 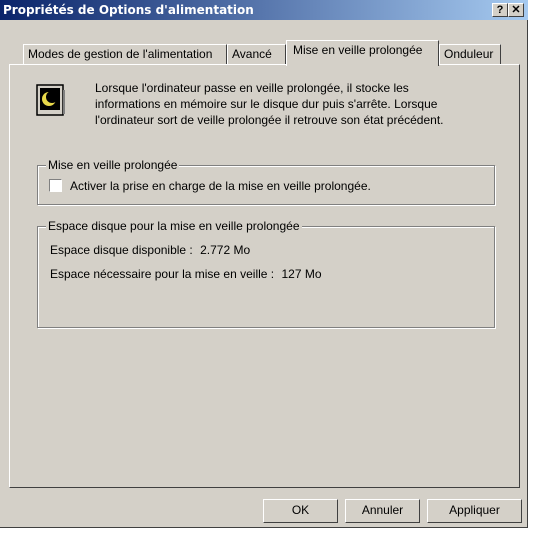 What do you see at coordinates (362, 53) in the screenshot?
I see `tab-hibernate: Mise en veille prolongée` at bounding box center [362, 53].